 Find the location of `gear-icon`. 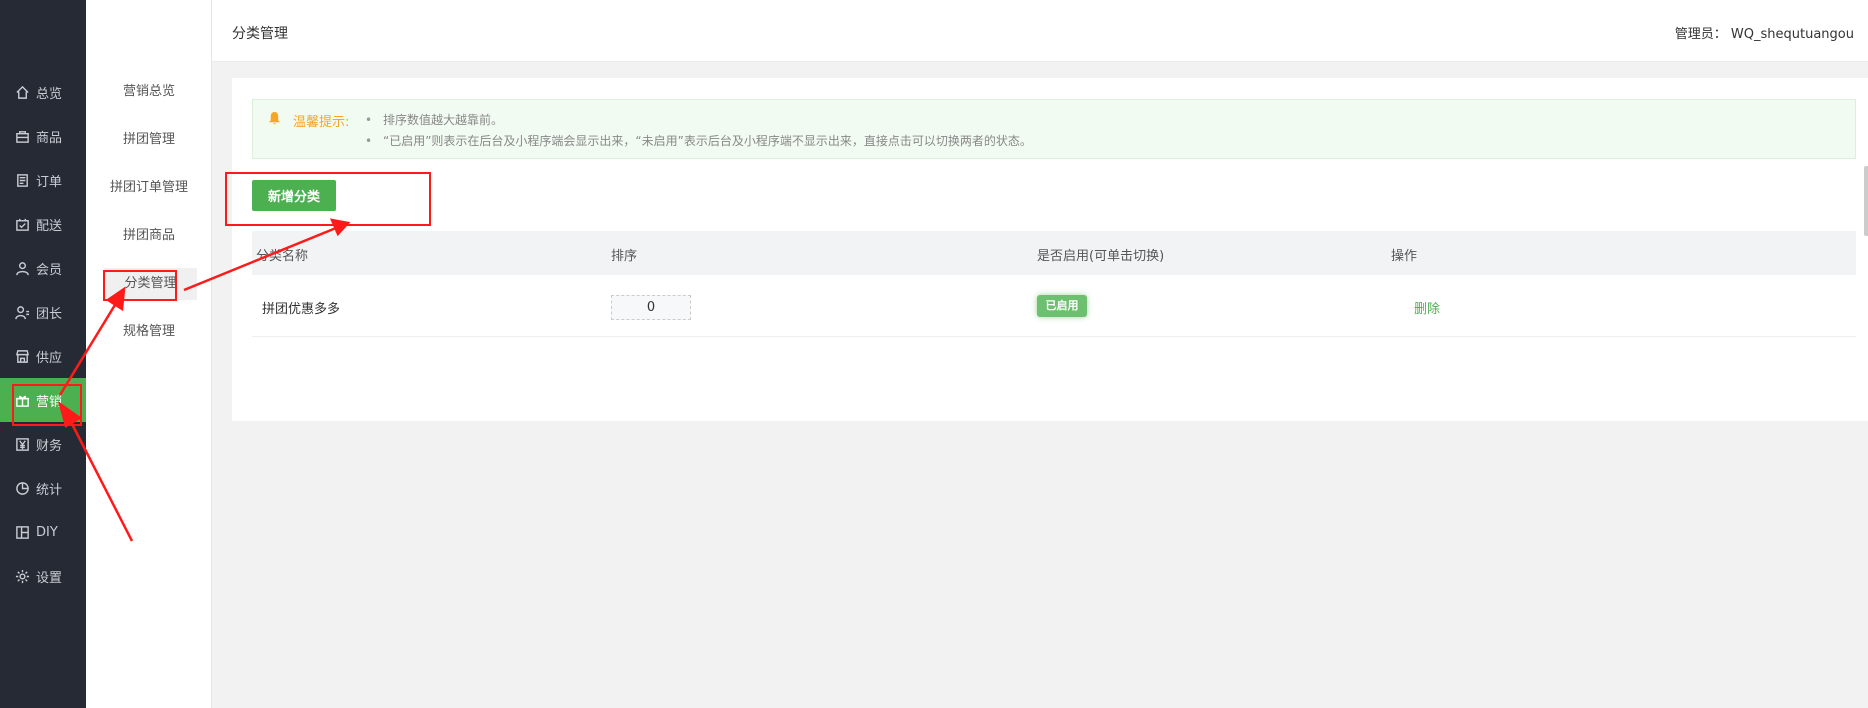

gear-icon is located at coordinates (22, 576).